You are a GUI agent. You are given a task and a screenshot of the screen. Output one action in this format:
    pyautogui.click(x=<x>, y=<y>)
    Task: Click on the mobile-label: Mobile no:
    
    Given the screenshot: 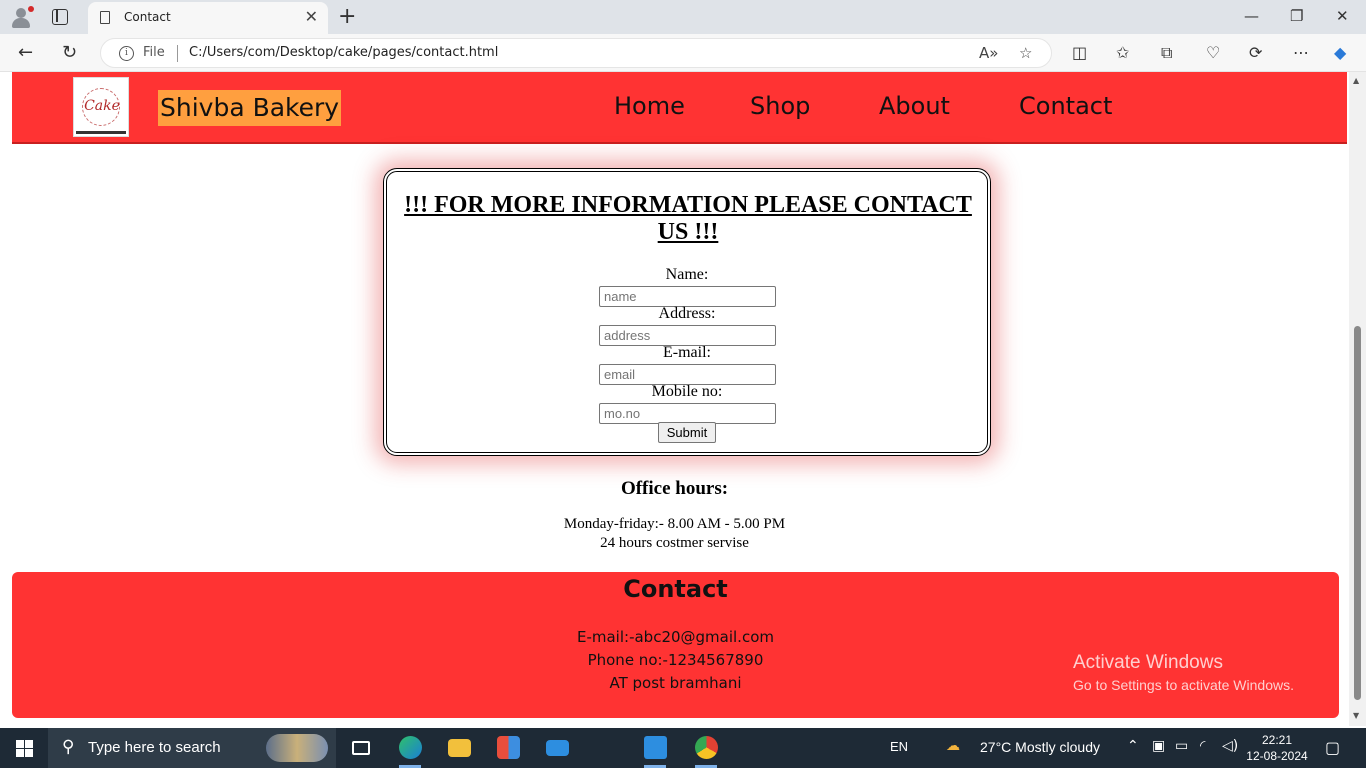 What is the action you would take?
    pyautogui.click(x=687, y=391)
    